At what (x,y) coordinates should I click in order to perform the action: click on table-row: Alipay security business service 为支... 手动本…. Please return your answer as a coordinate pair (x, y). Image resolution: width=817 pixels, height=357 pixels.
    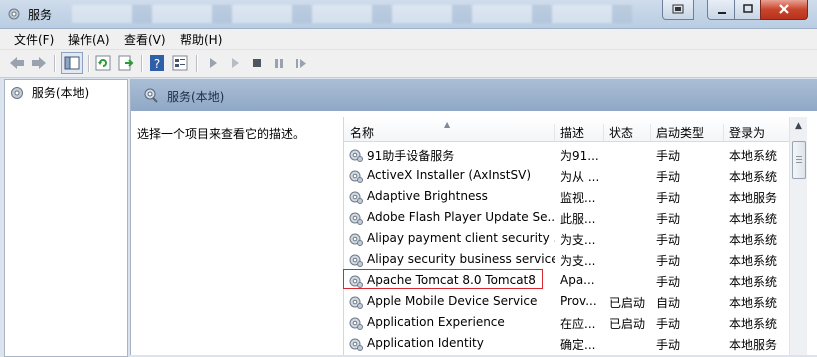
    Looking at the image, I should click on (573, 259).